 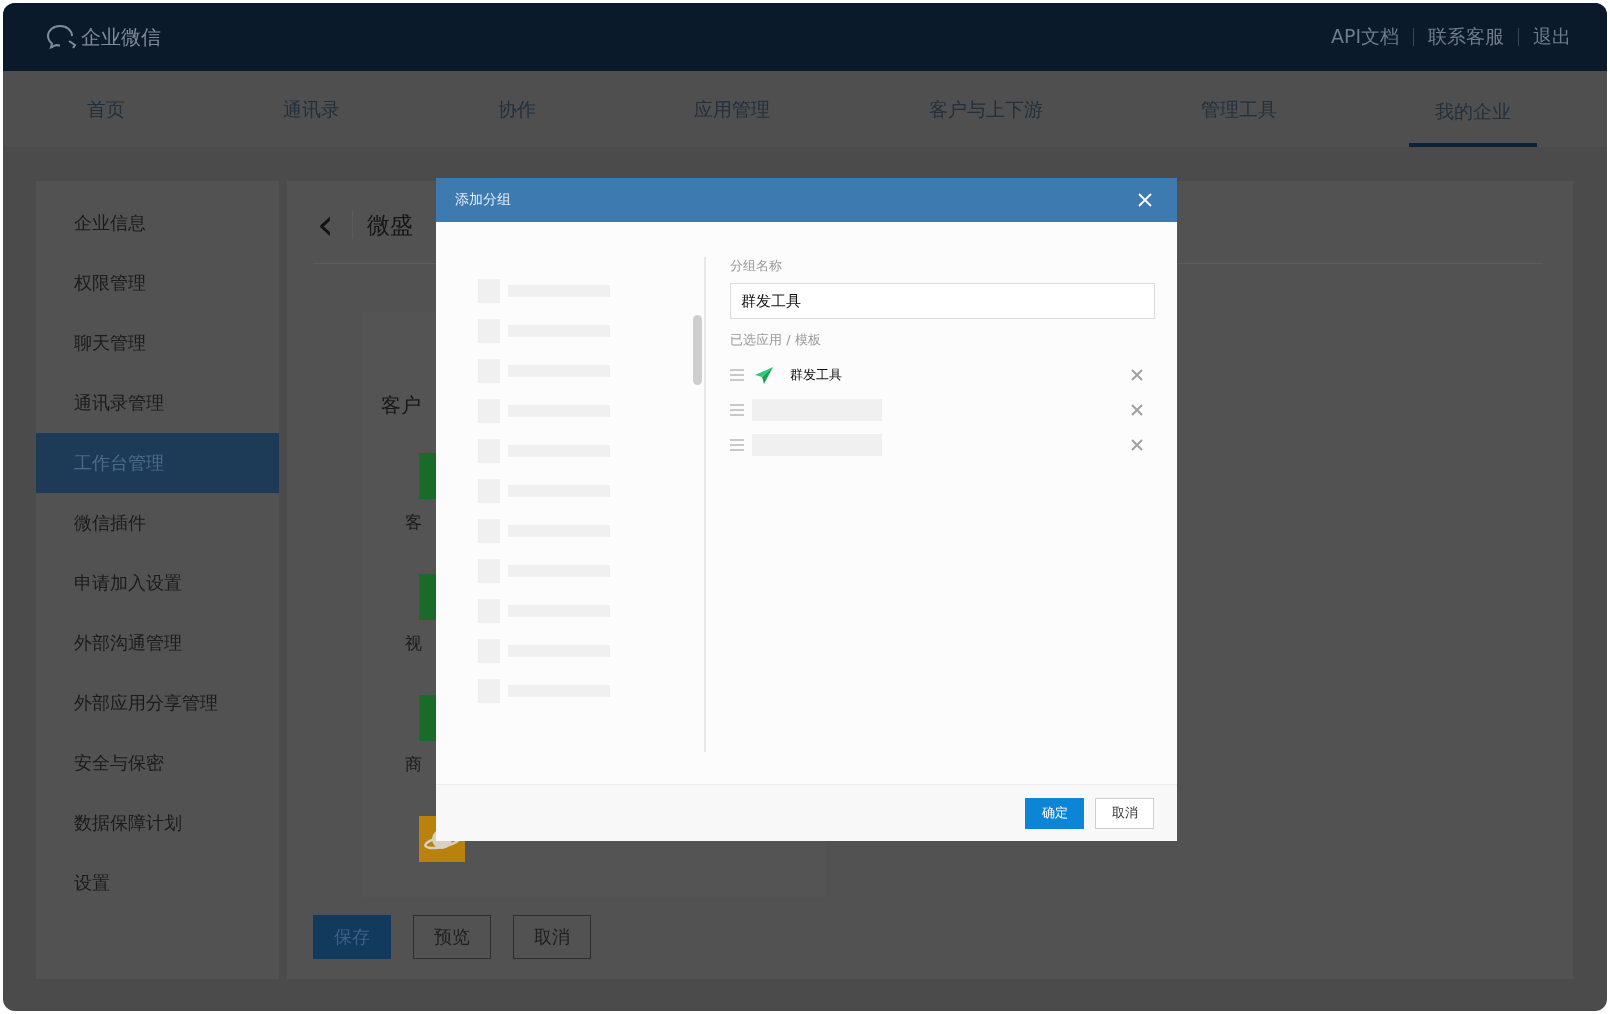 I want to click on chat-bubble-icon, so click(x=62, y=37).